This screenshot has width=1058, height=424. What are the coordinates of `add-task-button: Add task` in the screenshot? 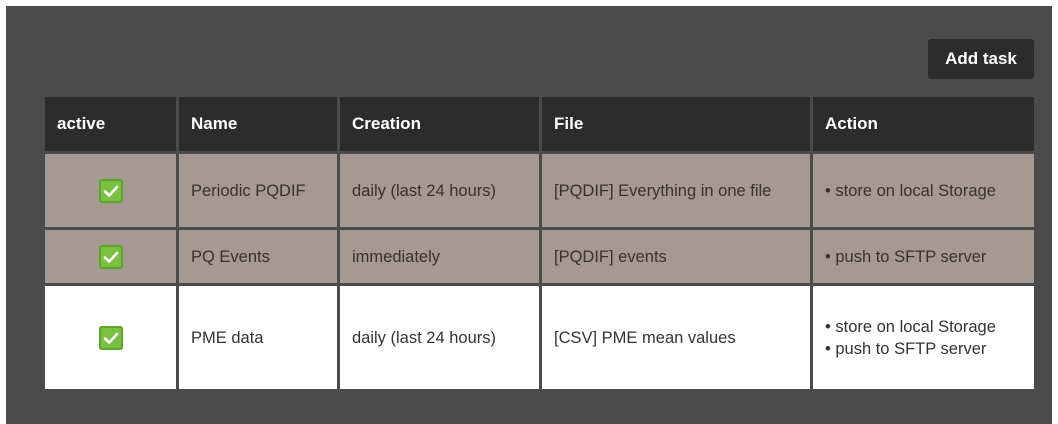 It's located at (981, 59).